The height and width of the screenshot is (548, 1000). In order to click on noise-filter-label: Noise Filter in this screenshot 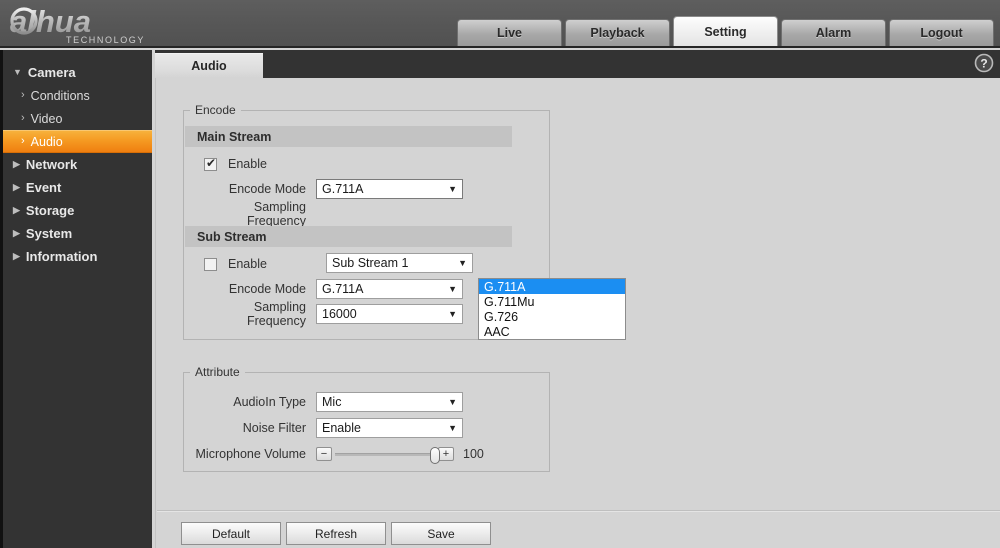, I will do `click(274, 428)`.